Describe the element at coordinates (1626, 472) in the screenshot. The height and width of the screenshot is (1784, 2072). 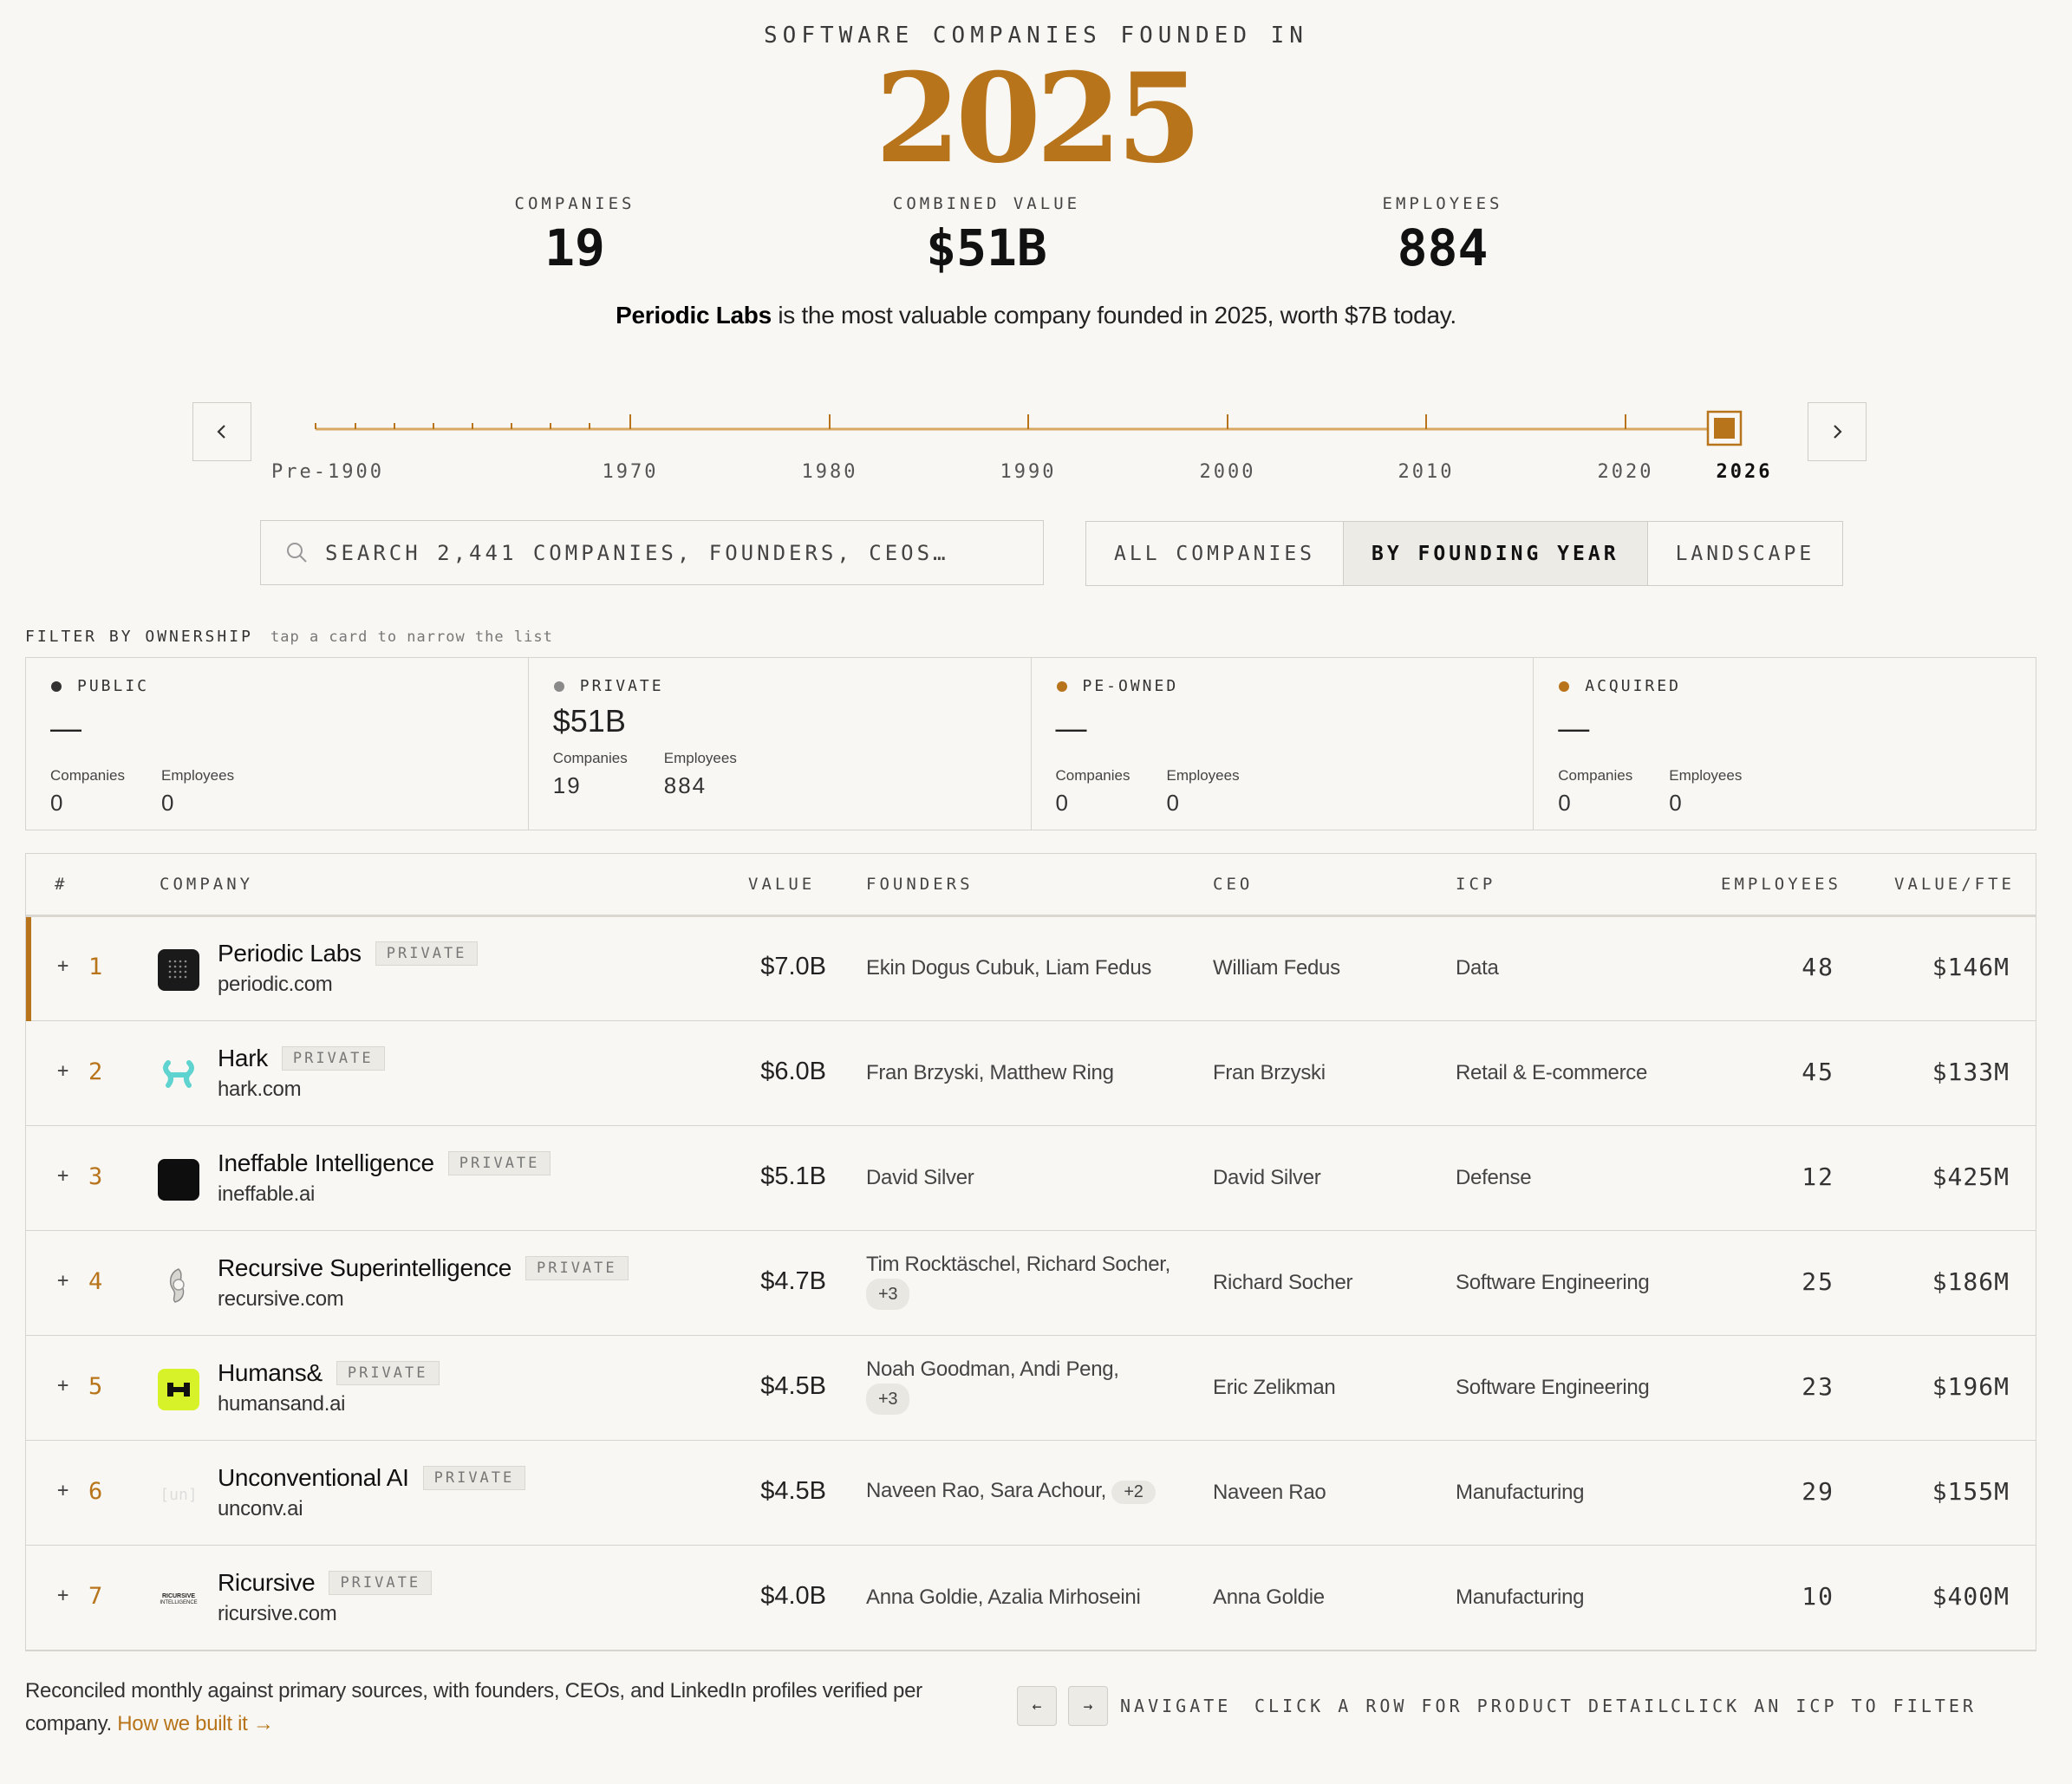
I see `timeline-label: 2020` at that location.